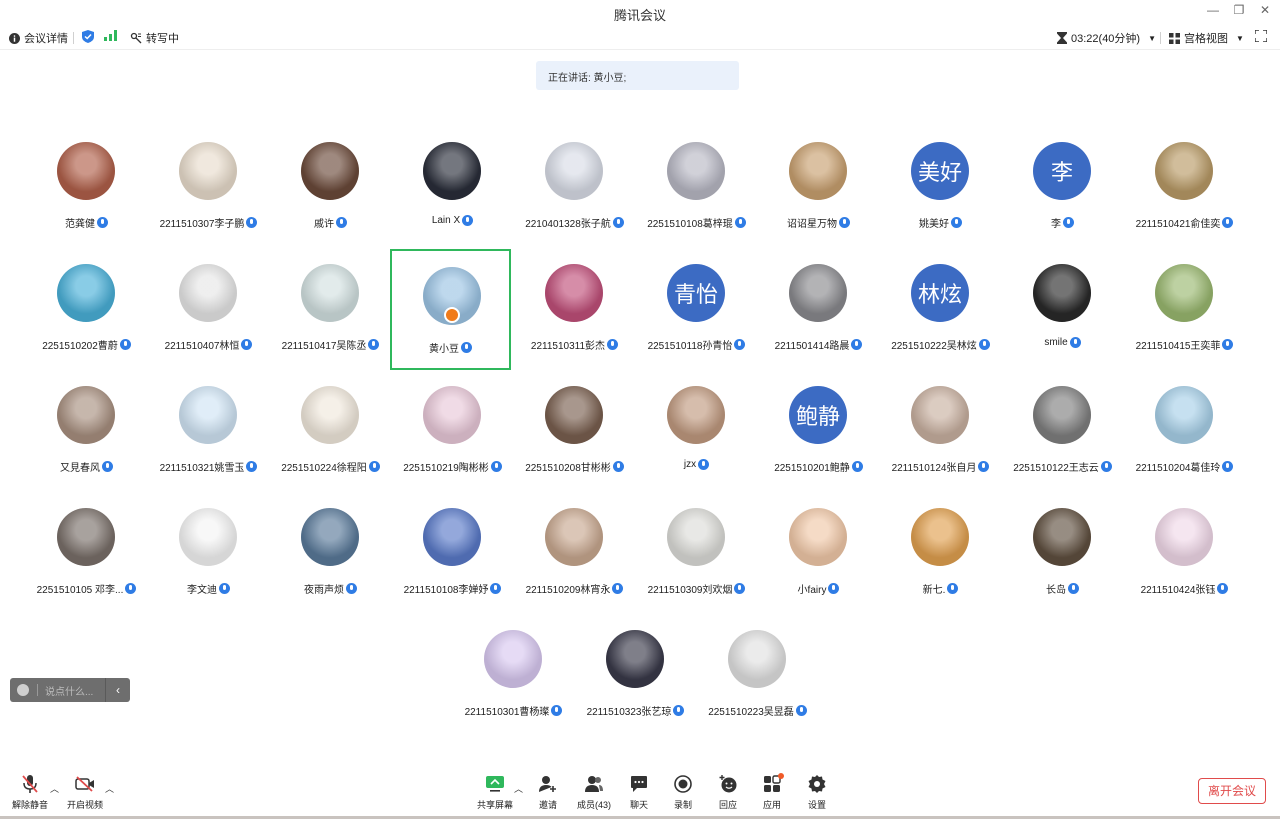 The height and width of the screenshot is (819, 1280). I want to click on chat-quick-input: 说点什么... ‹, so click(70, 690).